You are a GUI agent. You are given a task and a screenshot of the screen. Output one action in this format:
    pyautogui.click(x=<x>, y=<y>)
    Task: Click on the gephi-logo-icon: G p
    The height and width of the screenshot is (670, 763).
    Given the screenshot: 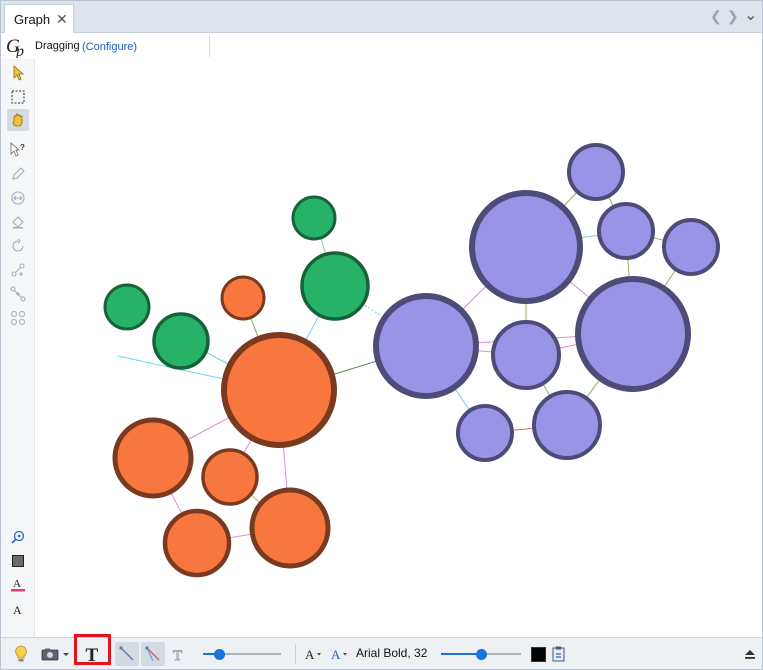 What is the action you would take?
    pyautogui.click(x=15, y=47)
    